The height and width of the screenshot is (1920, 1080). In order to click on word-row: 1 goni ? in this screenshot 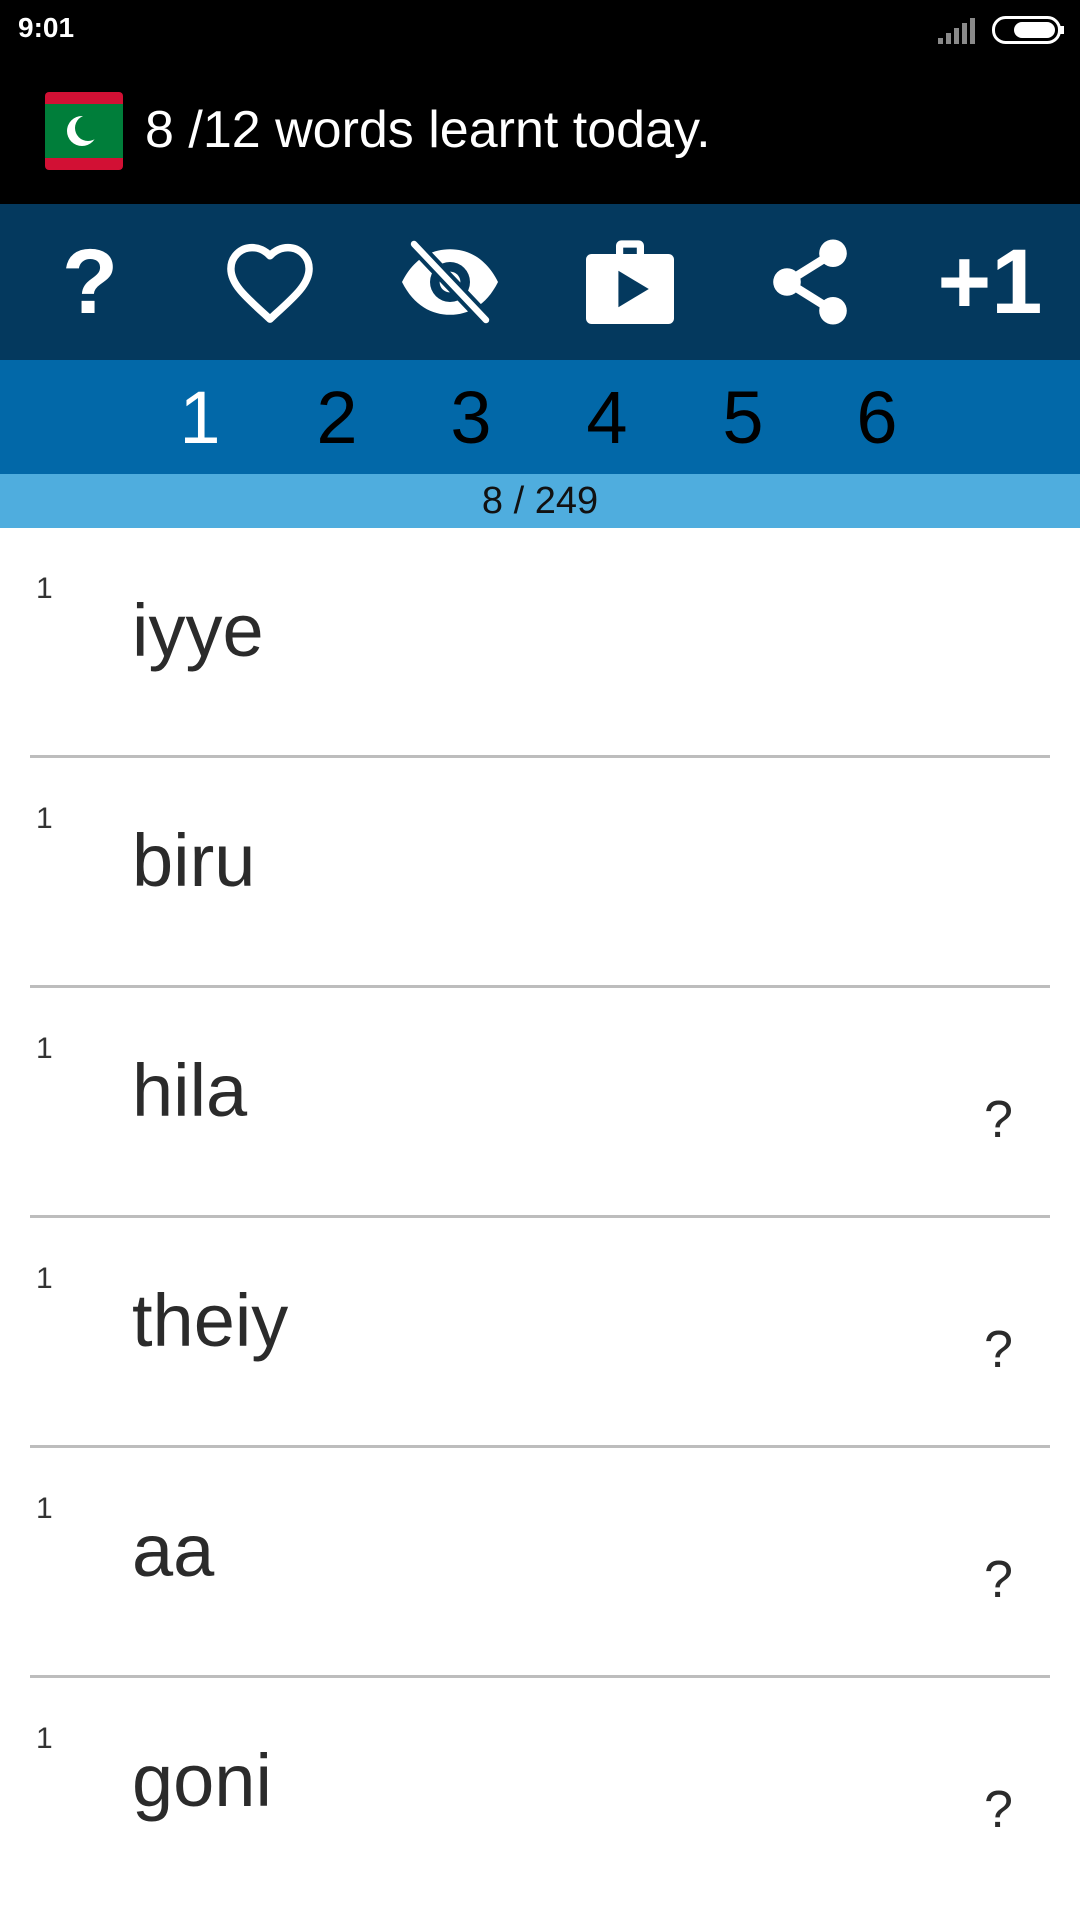, I will do `click(540, 1793)`.